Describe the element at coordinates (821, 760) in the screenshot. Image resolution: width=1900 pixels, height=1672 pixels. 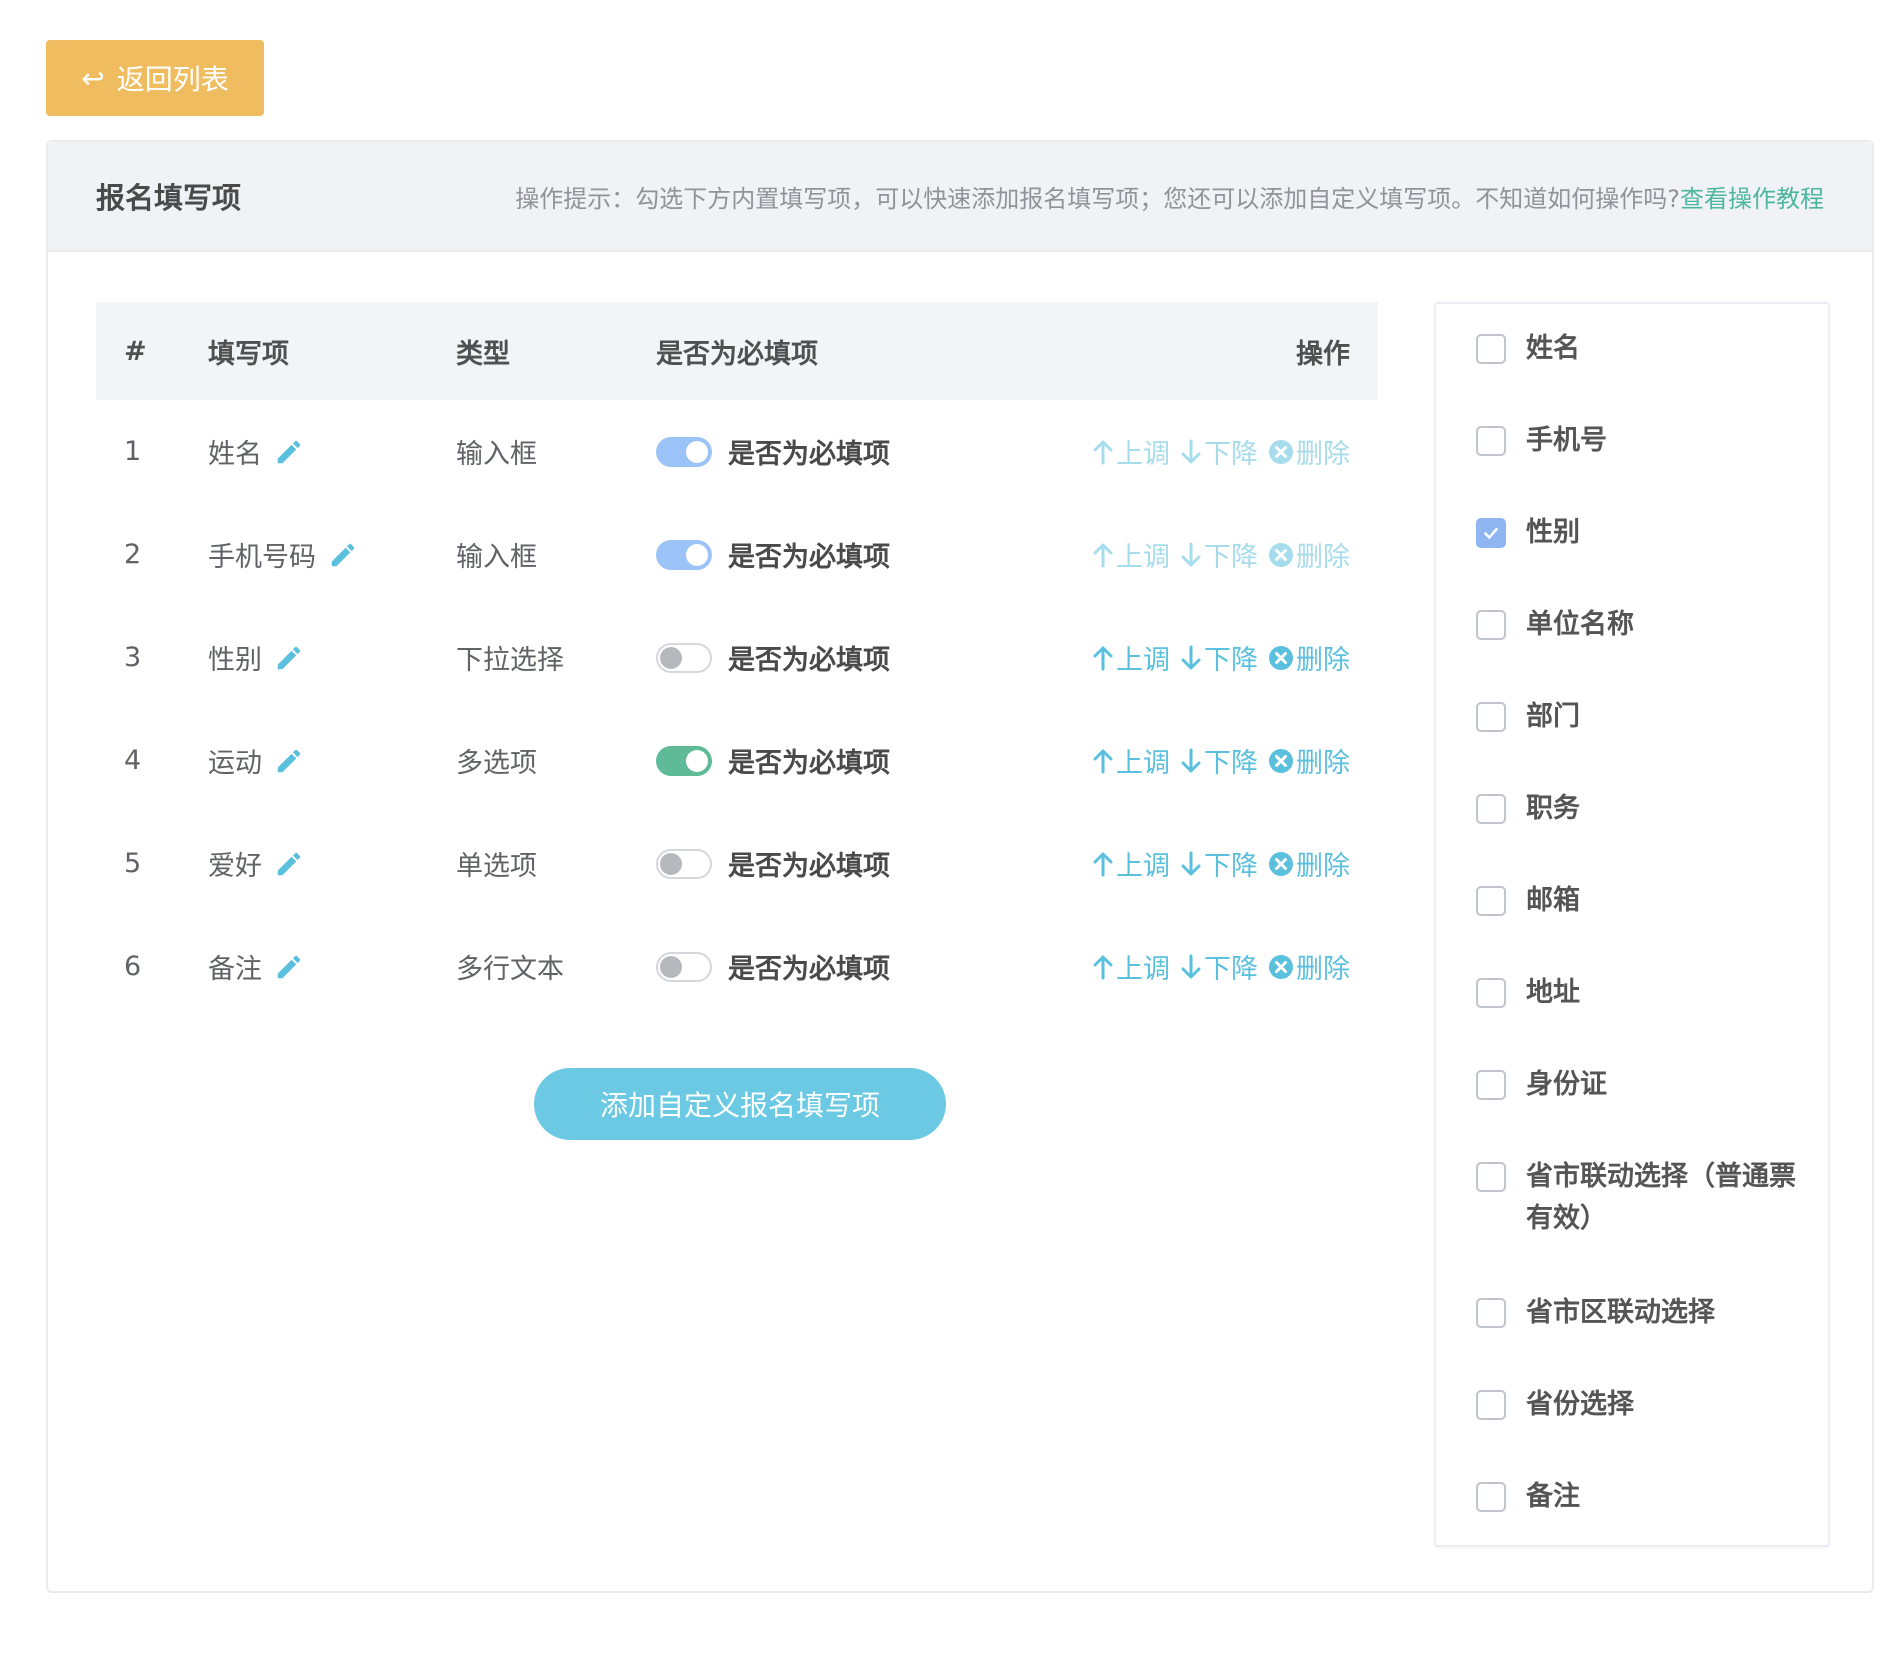
I see `row-required: 是否为必填项` at that location.